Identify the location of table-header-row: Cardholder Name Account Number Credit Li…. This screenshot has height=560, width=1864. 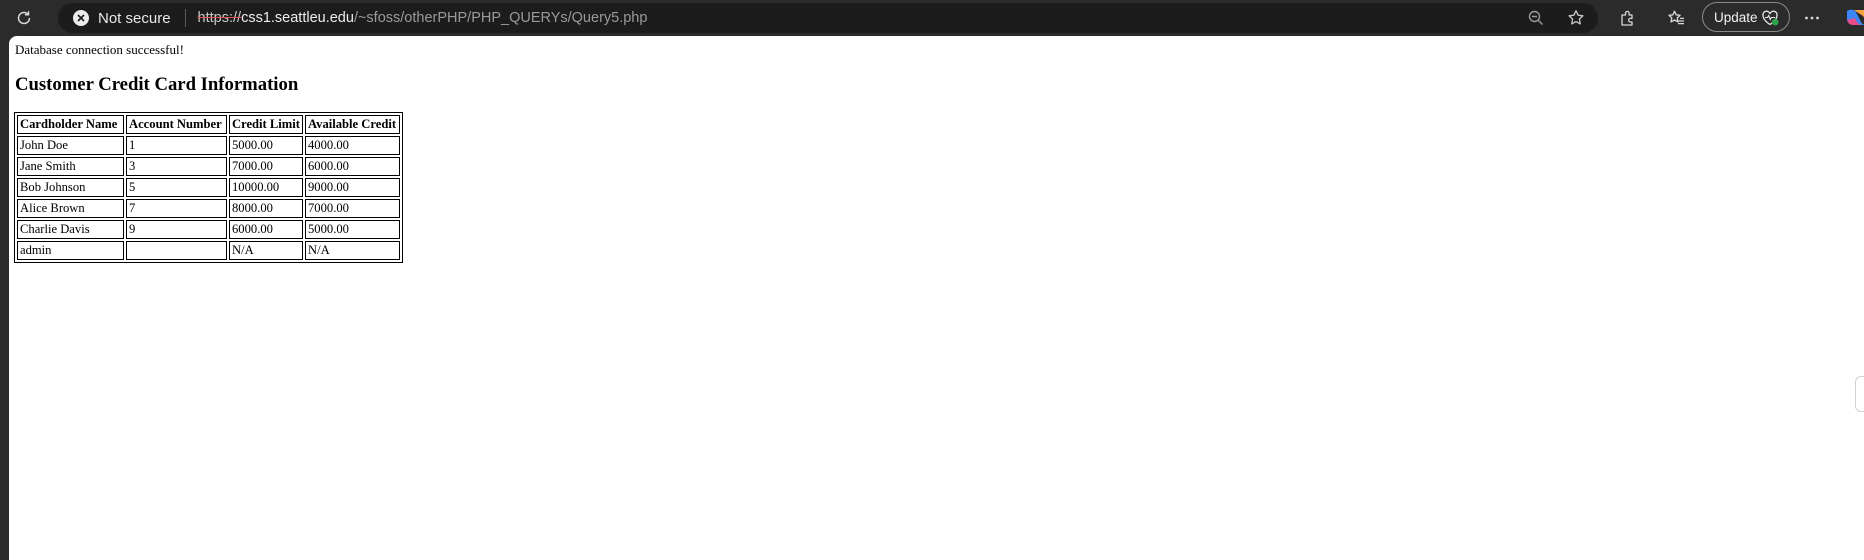
(208, 124).